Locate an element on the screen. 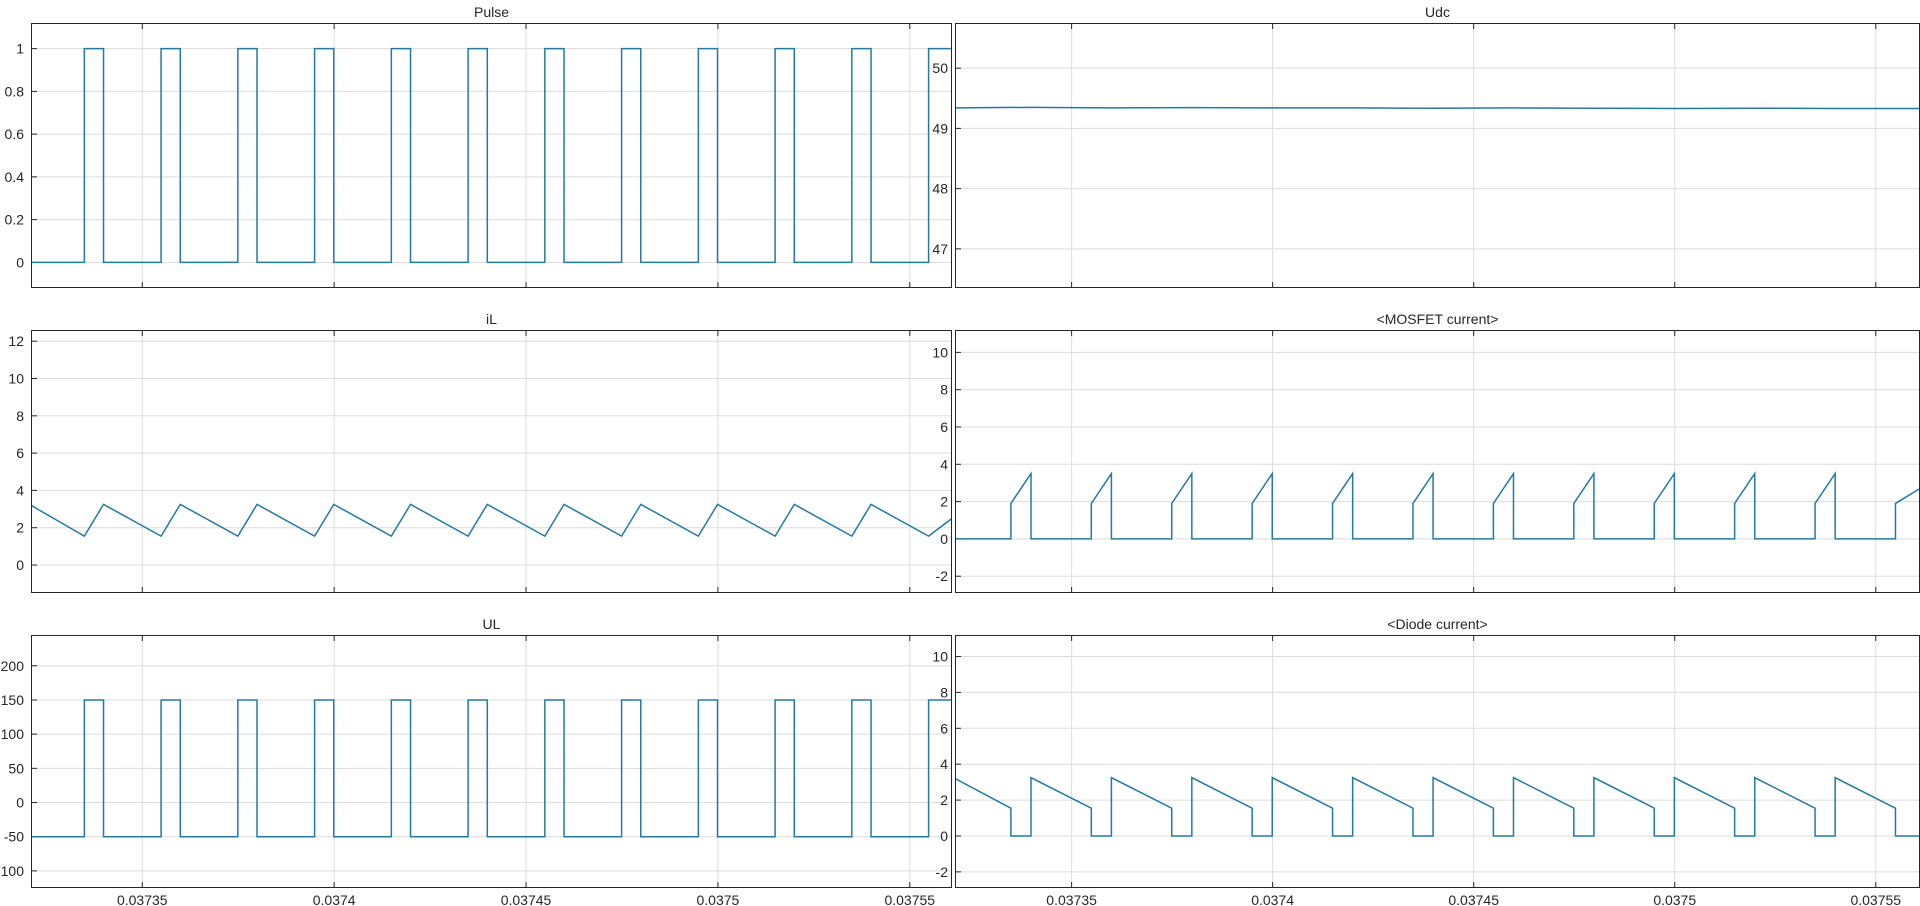 This screenshot has width=1920, height=906. plot-title: iL is located at coordinates (491, 319).